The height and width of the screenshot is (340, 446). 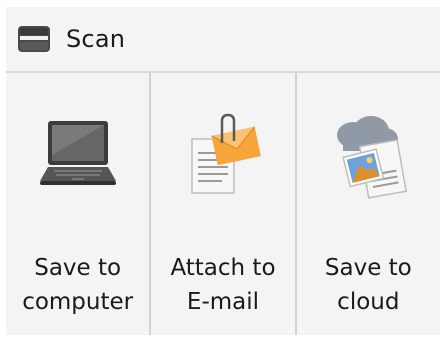 What do you see at coordinates (77, 153) in the screenshot?
I see `laptop-icon` at bounding box center [77, 153].